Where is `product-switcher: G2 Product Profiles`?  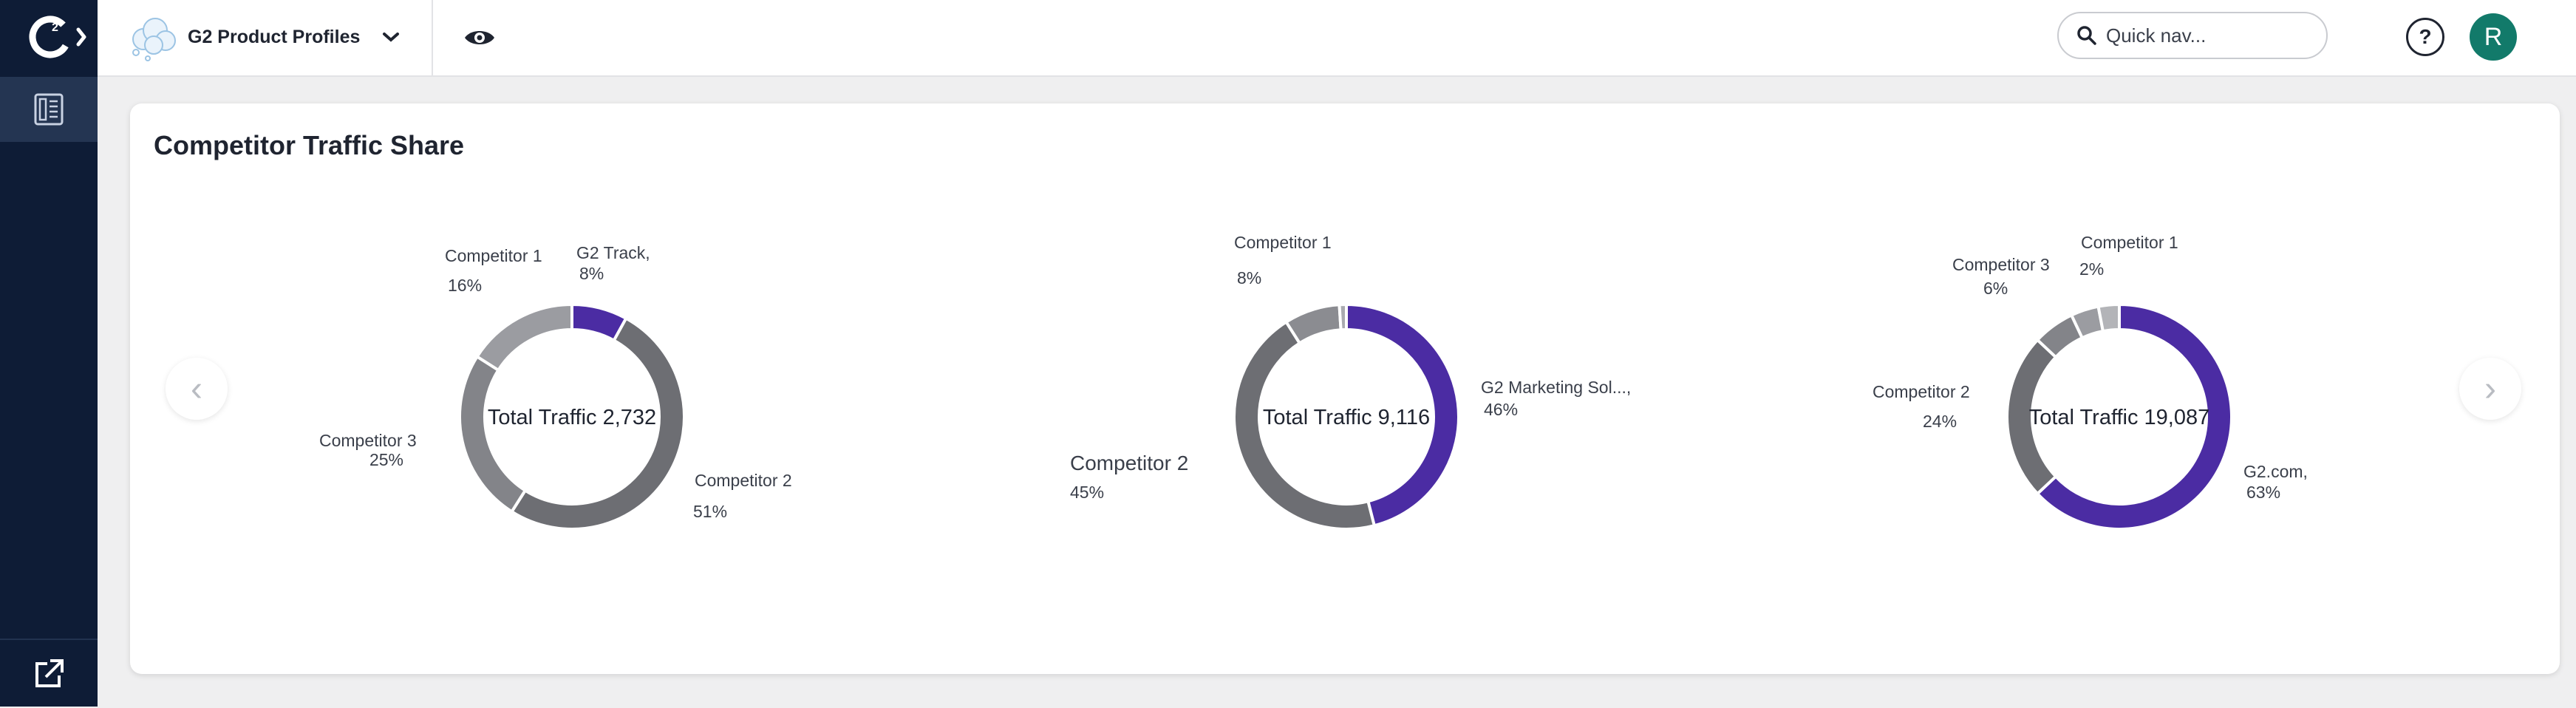
product-switcher: G2 Product Profiles is located at coordinates (312, 37).